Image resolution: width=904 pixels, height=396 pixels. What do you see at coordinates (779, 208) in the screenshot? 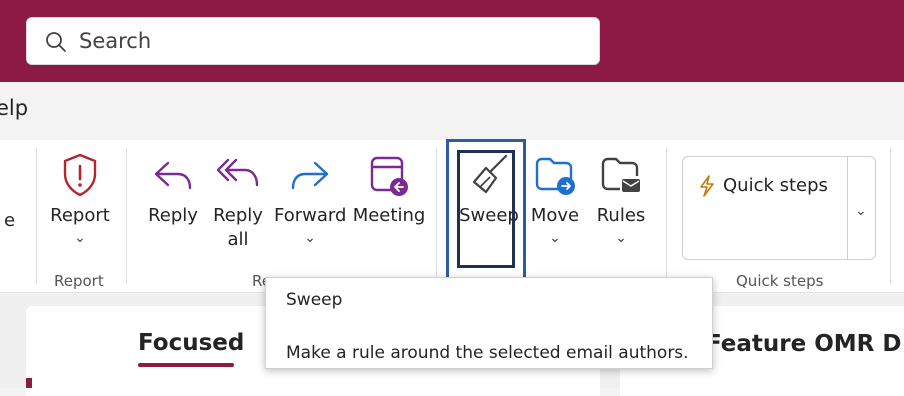
I see `quick-steps-gallery: Quick steps ⌄` at bounding box center [779, 208].